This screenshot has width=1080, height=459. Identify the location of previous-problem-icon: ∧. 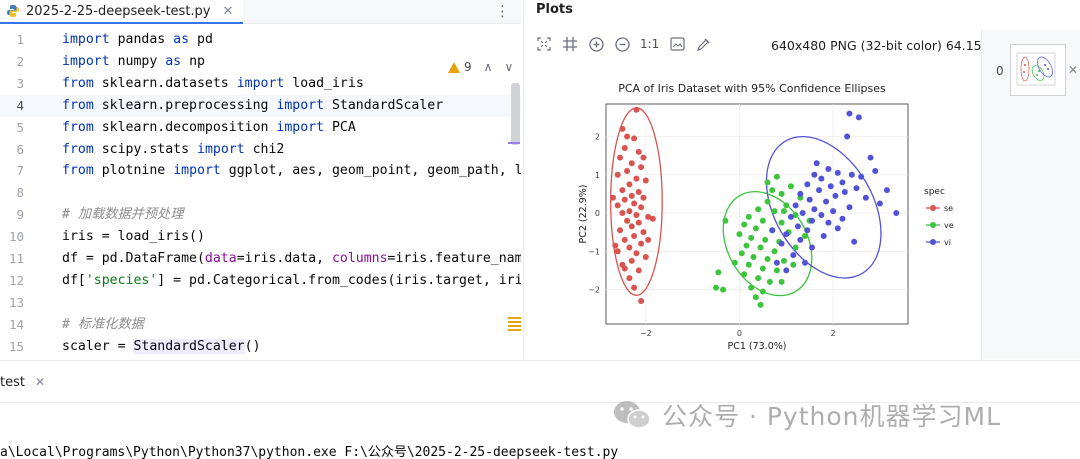
(488, 67).